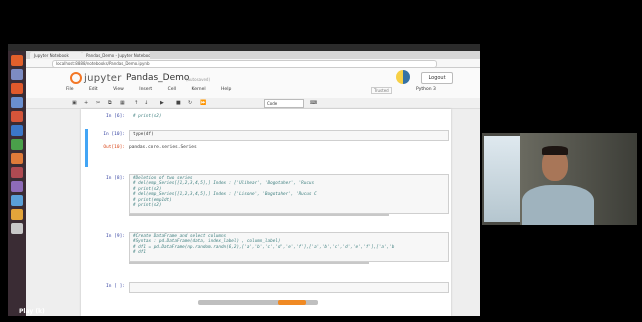  I want to click on menu-help: Help, so click(226, 89).